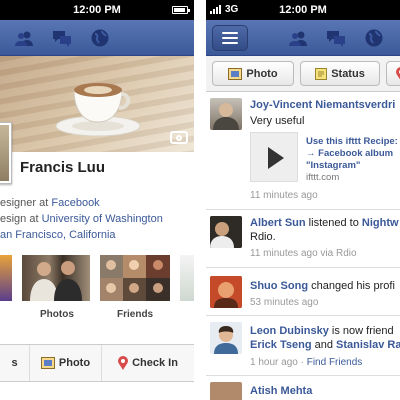 Image resolution: width=400 pixels, height=400 pixels. I want to click on education-link: University of Washington, so click(102, 219).